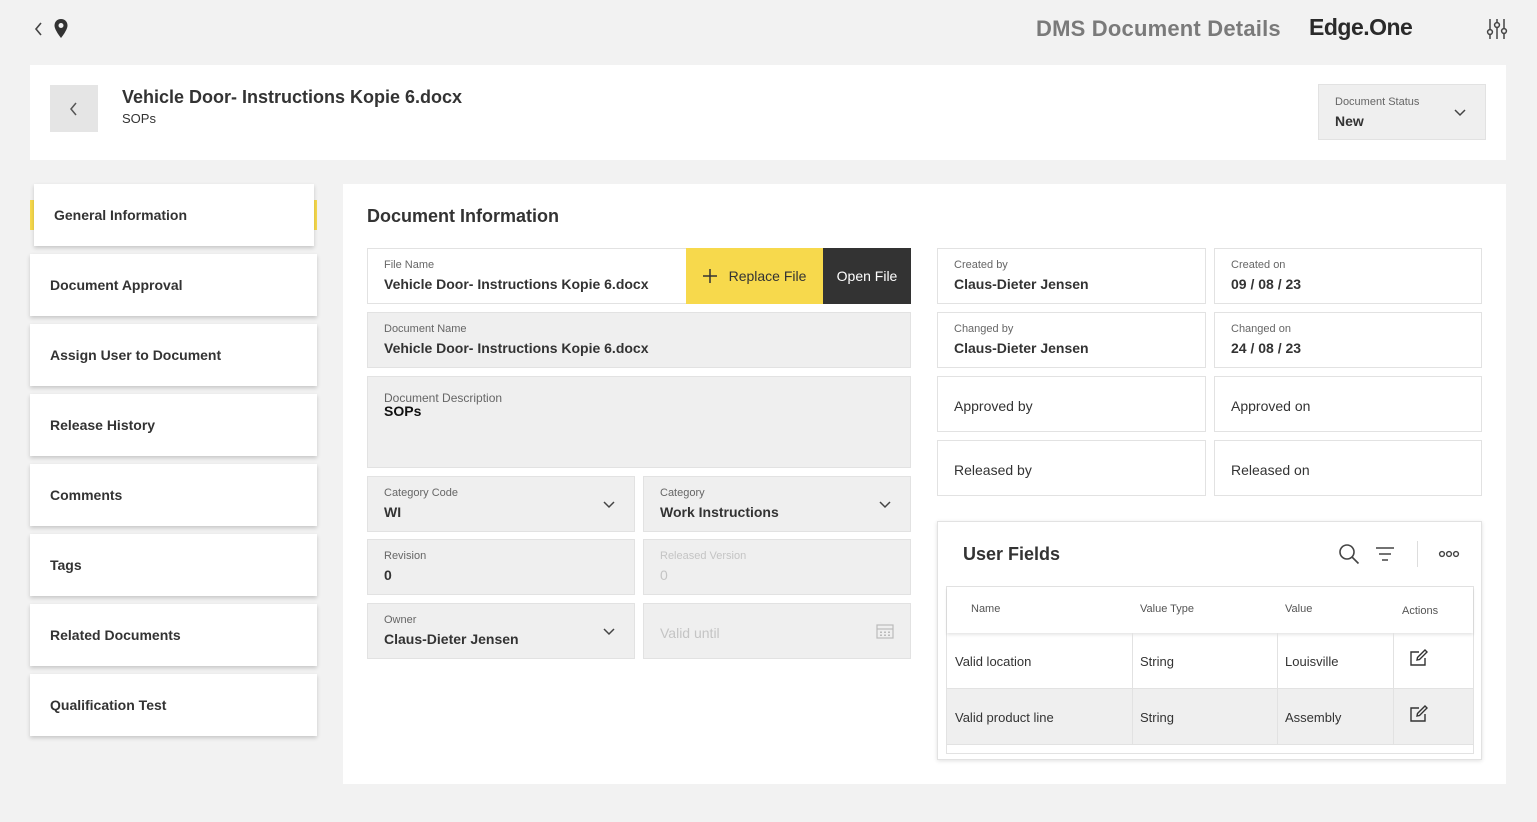 The image size is (1537, 822). I want to click on created-by-value: Claus-Dieter Jensen, so click(1021, 284).